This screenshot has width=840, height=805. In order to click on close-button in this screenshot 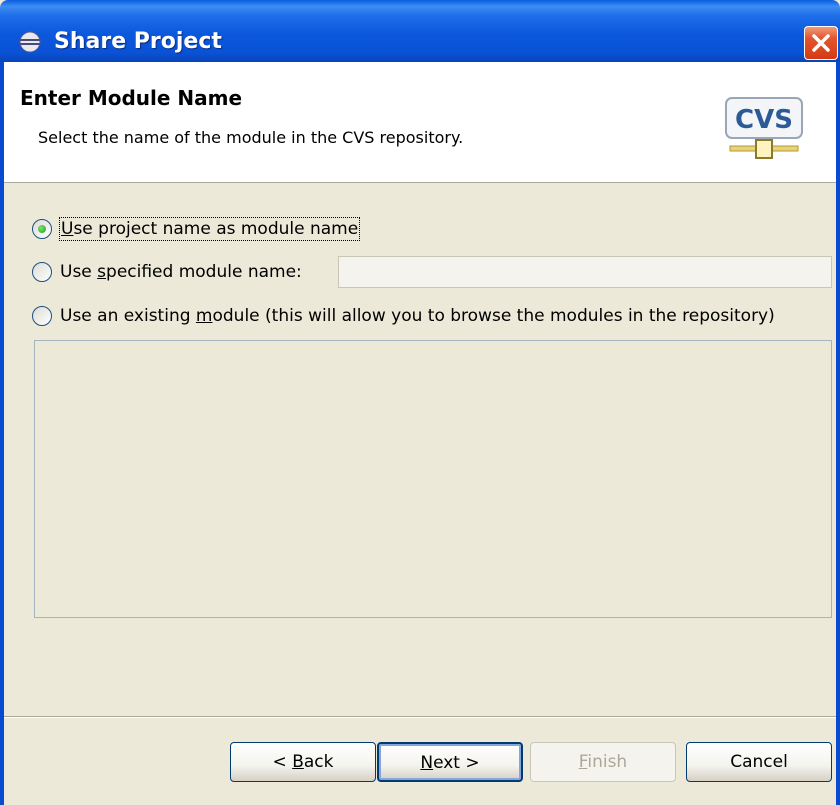, I will do `click(821, 43)`.